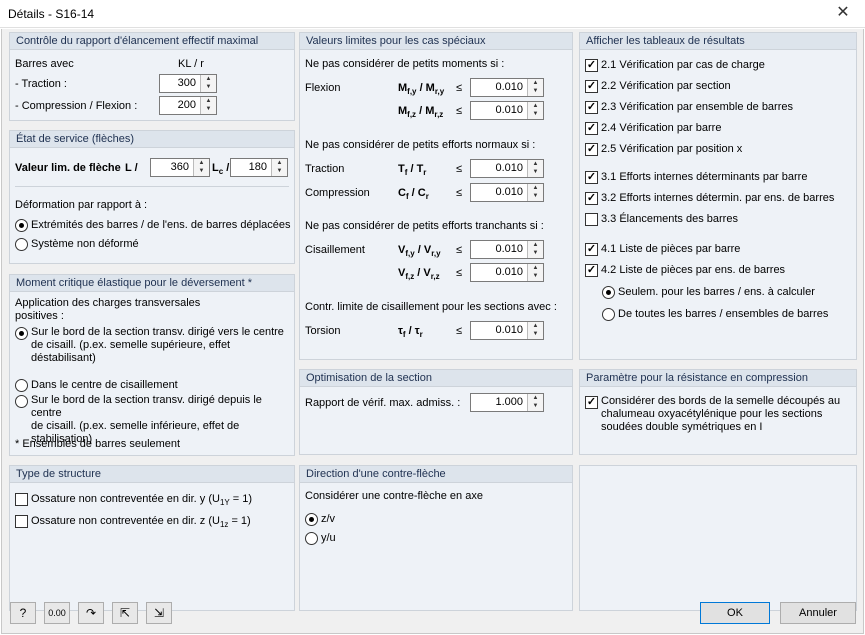  Describe the element at coordinates (421, 112) in the screenshot. I see `mz-formula: Mf,z / Mr,z` at that location.